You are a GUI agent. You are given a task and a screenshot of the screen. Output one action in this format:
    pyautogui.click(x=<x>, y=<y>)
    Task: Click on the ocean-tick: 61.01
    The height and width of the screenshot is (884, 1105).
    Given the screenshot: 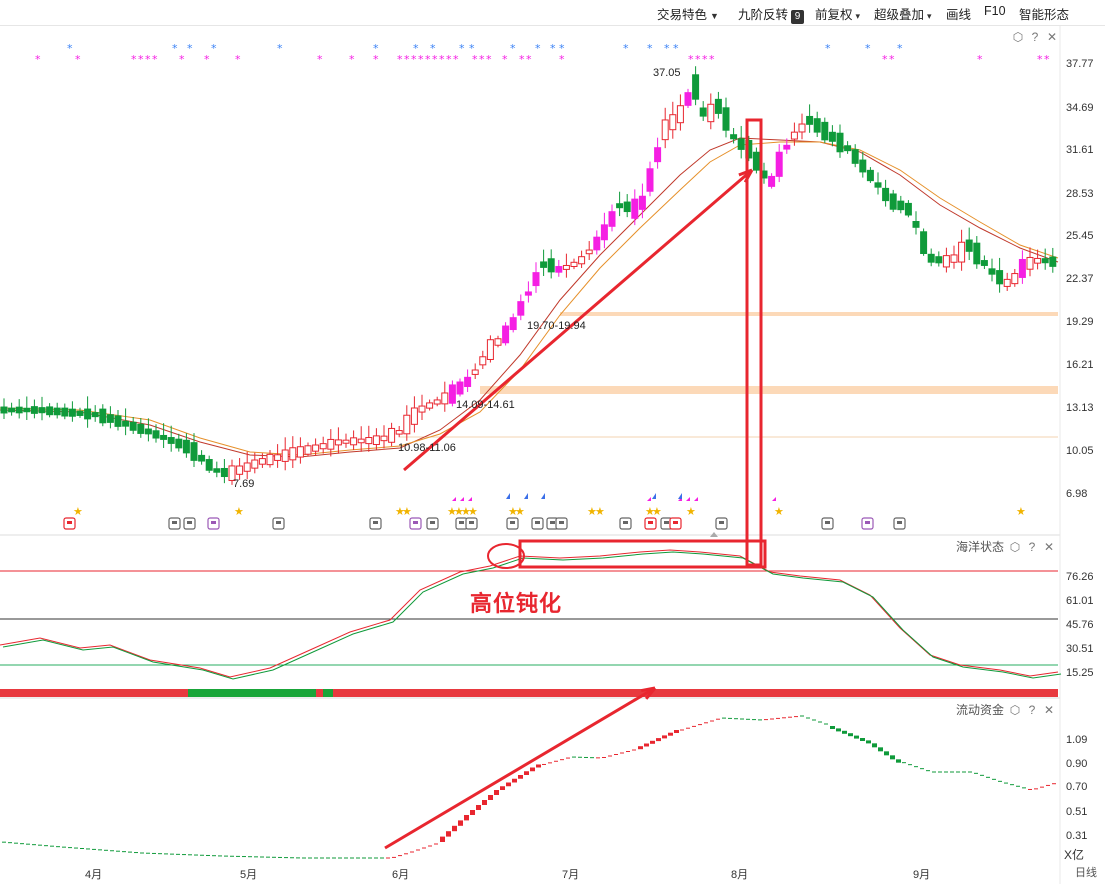 What is the action you would take?
    pyautogui.click(x=1080, y=601)
    